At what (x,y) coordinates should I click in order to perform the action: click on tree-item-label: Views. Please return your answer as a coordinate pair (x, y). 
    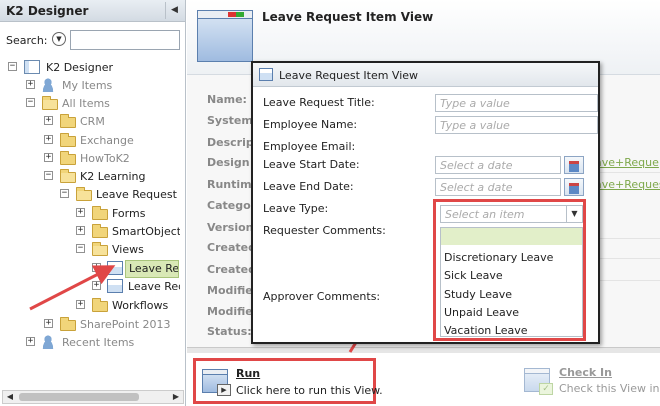
    Looking at the image, I should click on (128, 249).